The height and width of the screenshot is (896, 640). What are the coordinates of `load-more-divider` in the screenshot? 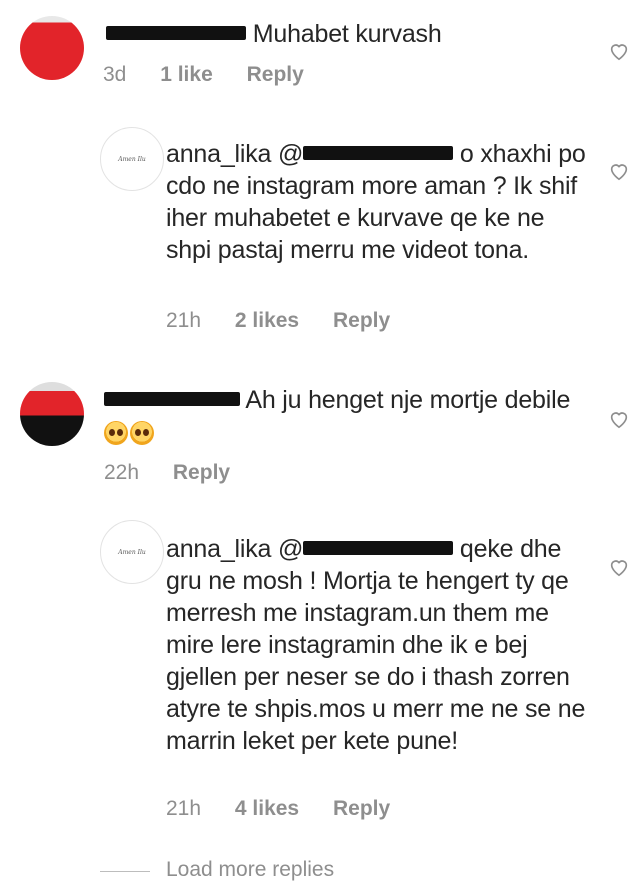 It's located at (125, 871).